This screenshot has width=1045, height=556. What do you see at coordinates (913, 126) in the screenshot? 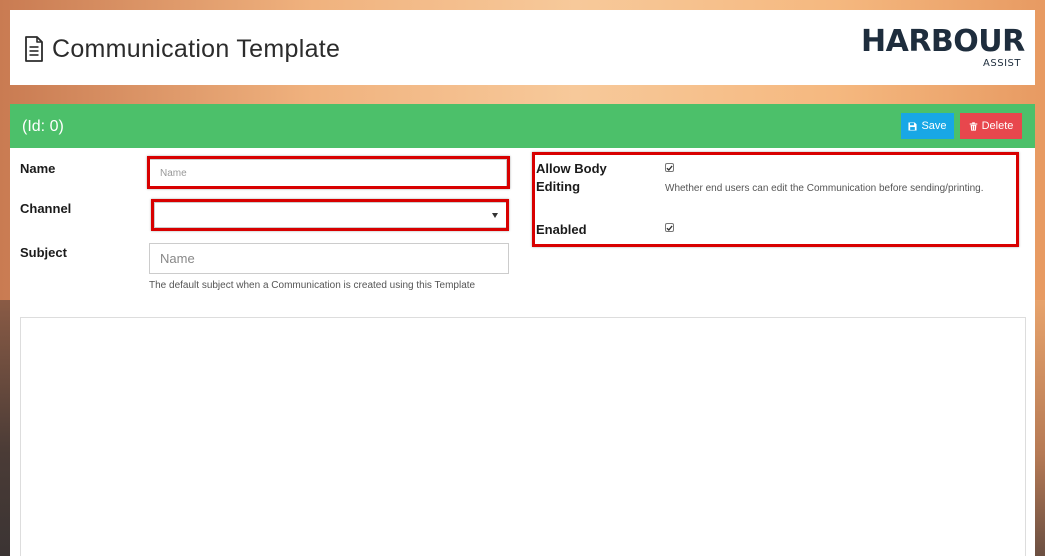
I see `floppy-disk-icon` at bounding box center [913, 126].